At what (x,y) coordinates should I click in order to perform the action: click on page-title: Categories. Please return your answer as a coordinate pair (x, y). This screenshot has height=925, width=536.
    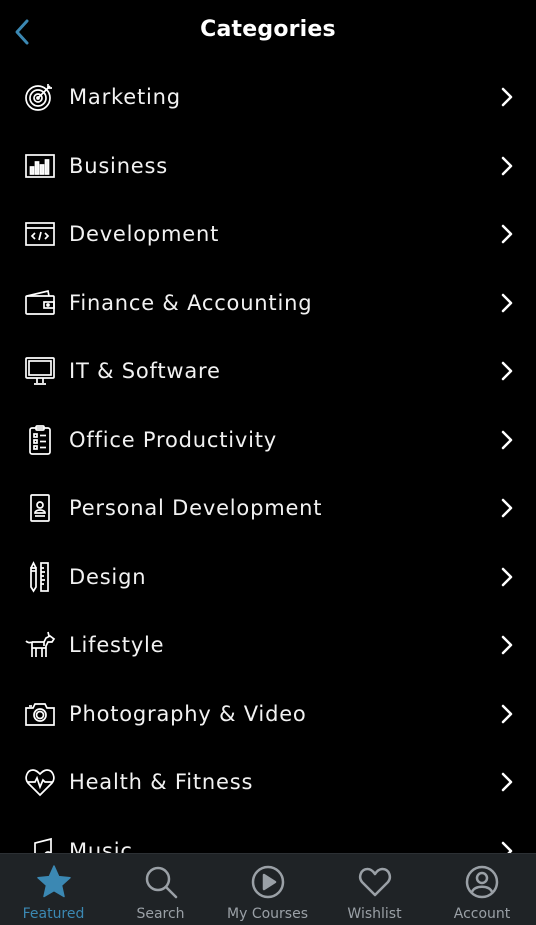
    Looking at the image, I should click on (268, 29).